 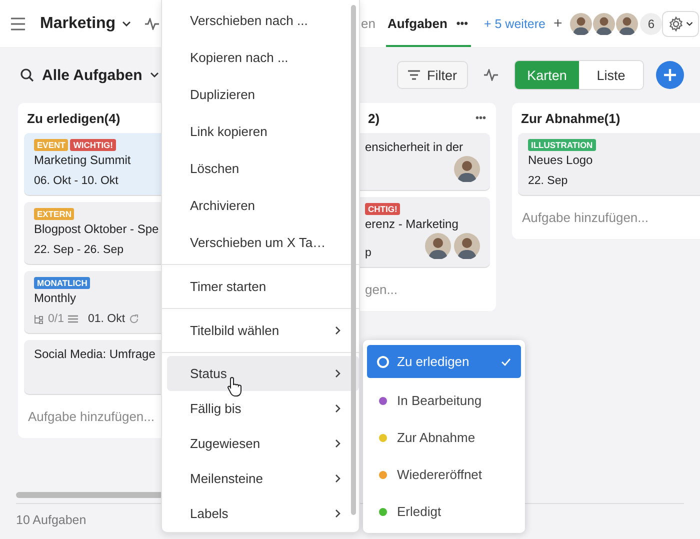 I want to click on label-tag: EVENT, so click(x=51, y=145).